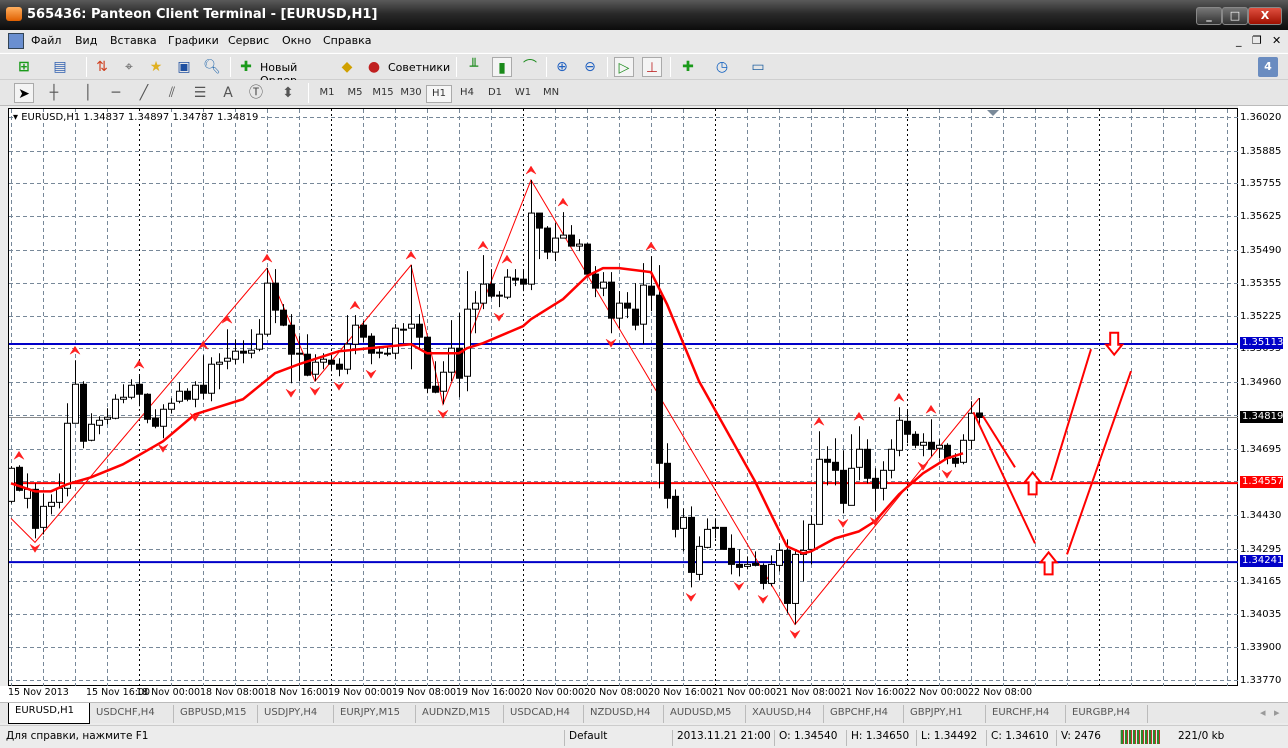  Describe the element at coordinates (129, 67) in the screenshot. I see `crosshair-data-window-icon: ⌖` at that location.